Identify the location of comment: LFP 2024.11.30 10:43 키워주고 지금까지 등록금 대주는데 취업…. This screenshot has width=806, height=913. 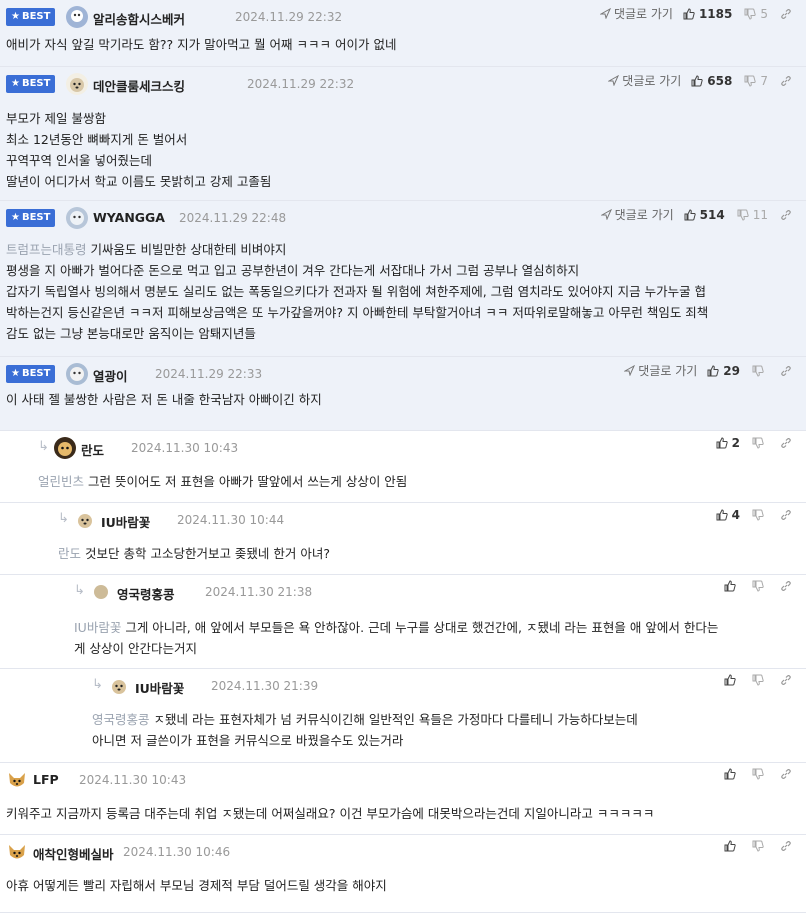
(403, 799).